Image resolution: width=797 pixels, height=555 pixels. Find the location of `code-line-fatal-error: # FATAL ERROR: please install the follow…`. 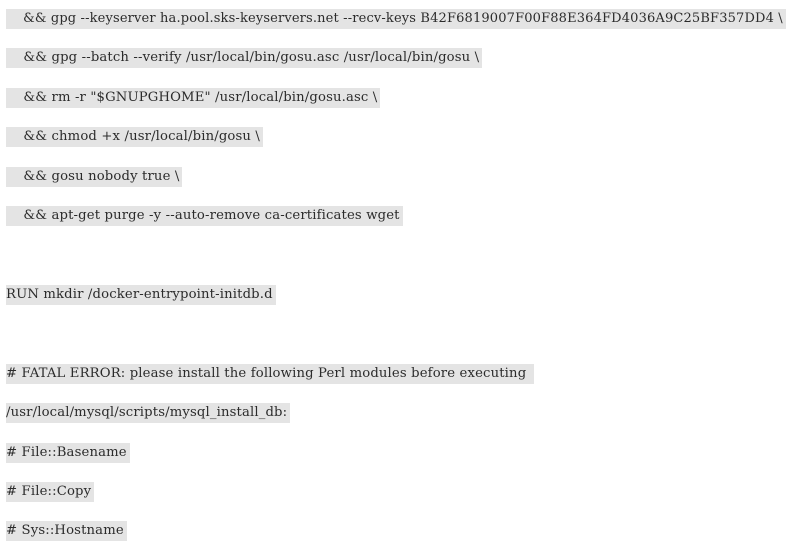

code-line-fatal-error: # FATAL ERROR: please install the follow… is located at coordinates (270, 374).